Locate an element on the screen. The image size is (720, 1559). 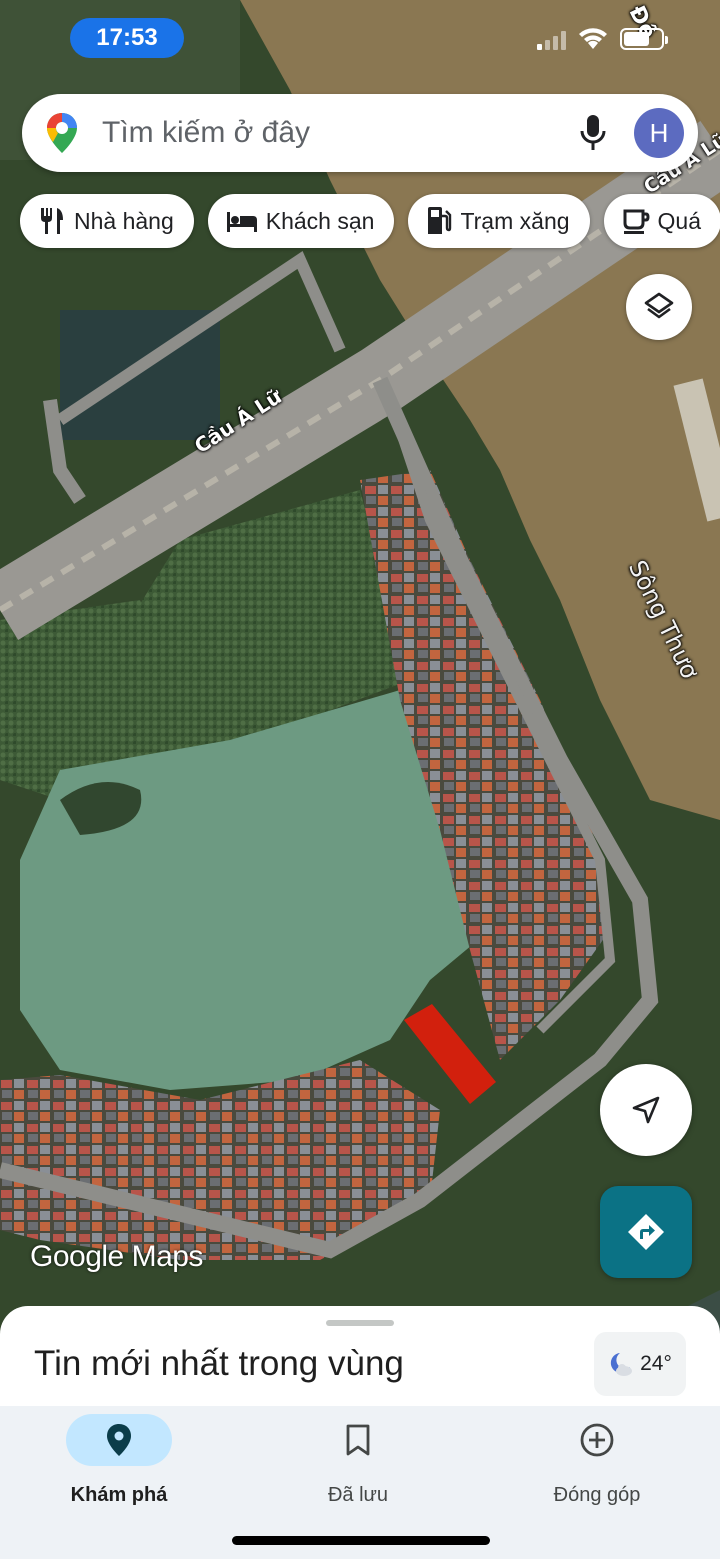
temperature: 24° is located at coordinates (656, 1363).